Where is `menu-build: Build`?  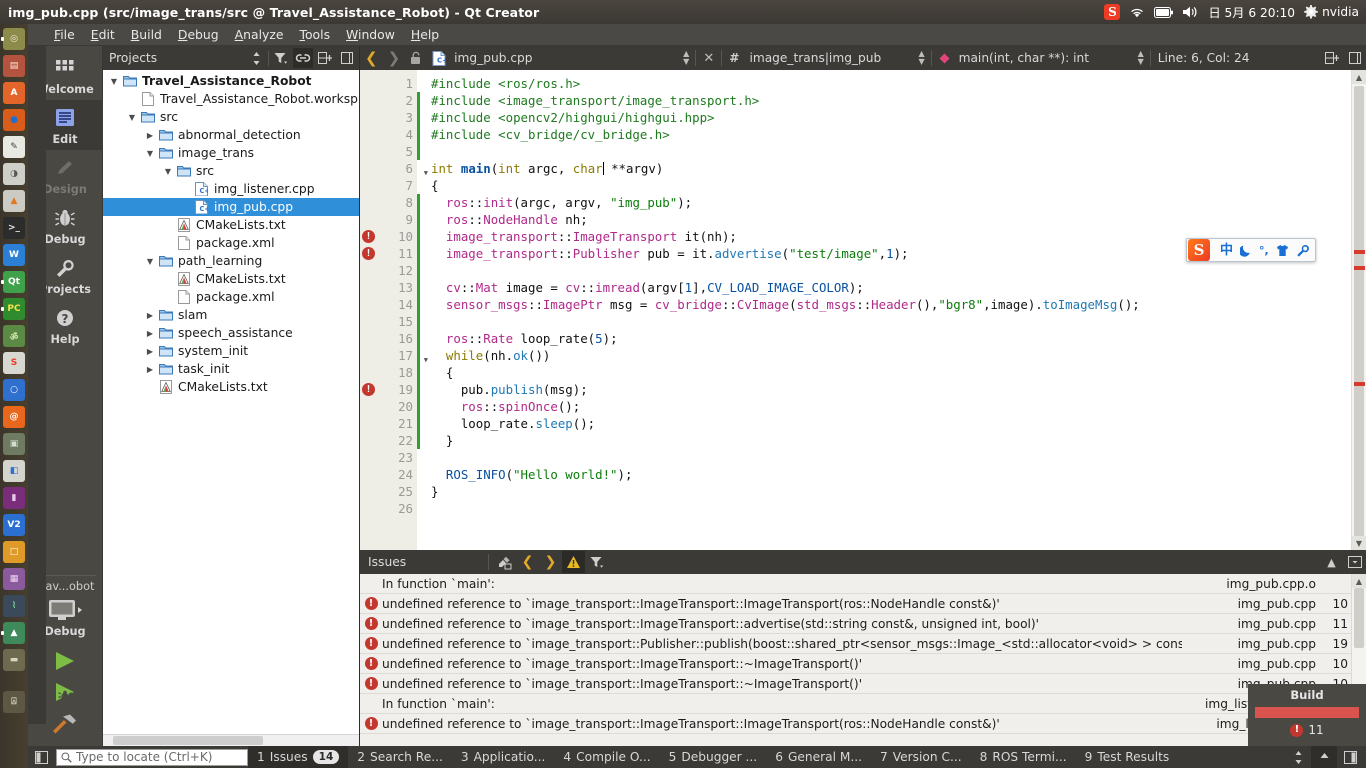 menu-build: Build is located at coordinates (146, 34).